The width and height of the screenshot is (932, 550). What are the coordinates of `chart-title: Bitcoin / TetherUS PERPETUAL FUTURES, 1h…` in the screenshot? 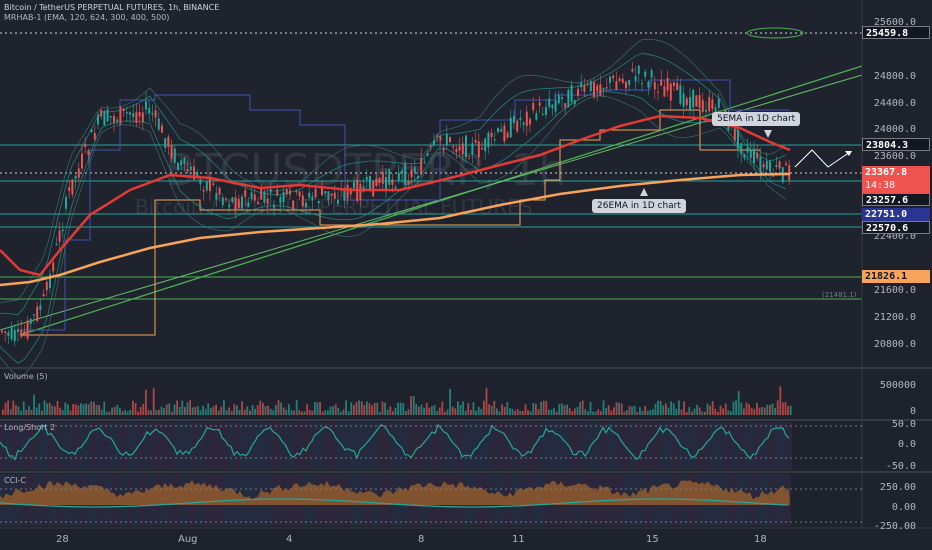 It's located at (111, 7).